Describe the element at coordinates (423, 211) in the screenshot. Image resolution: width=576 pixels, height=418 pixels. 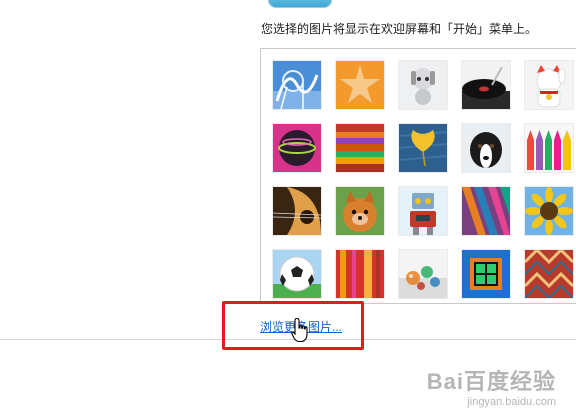
I see `picture-toy-robot` at that location.